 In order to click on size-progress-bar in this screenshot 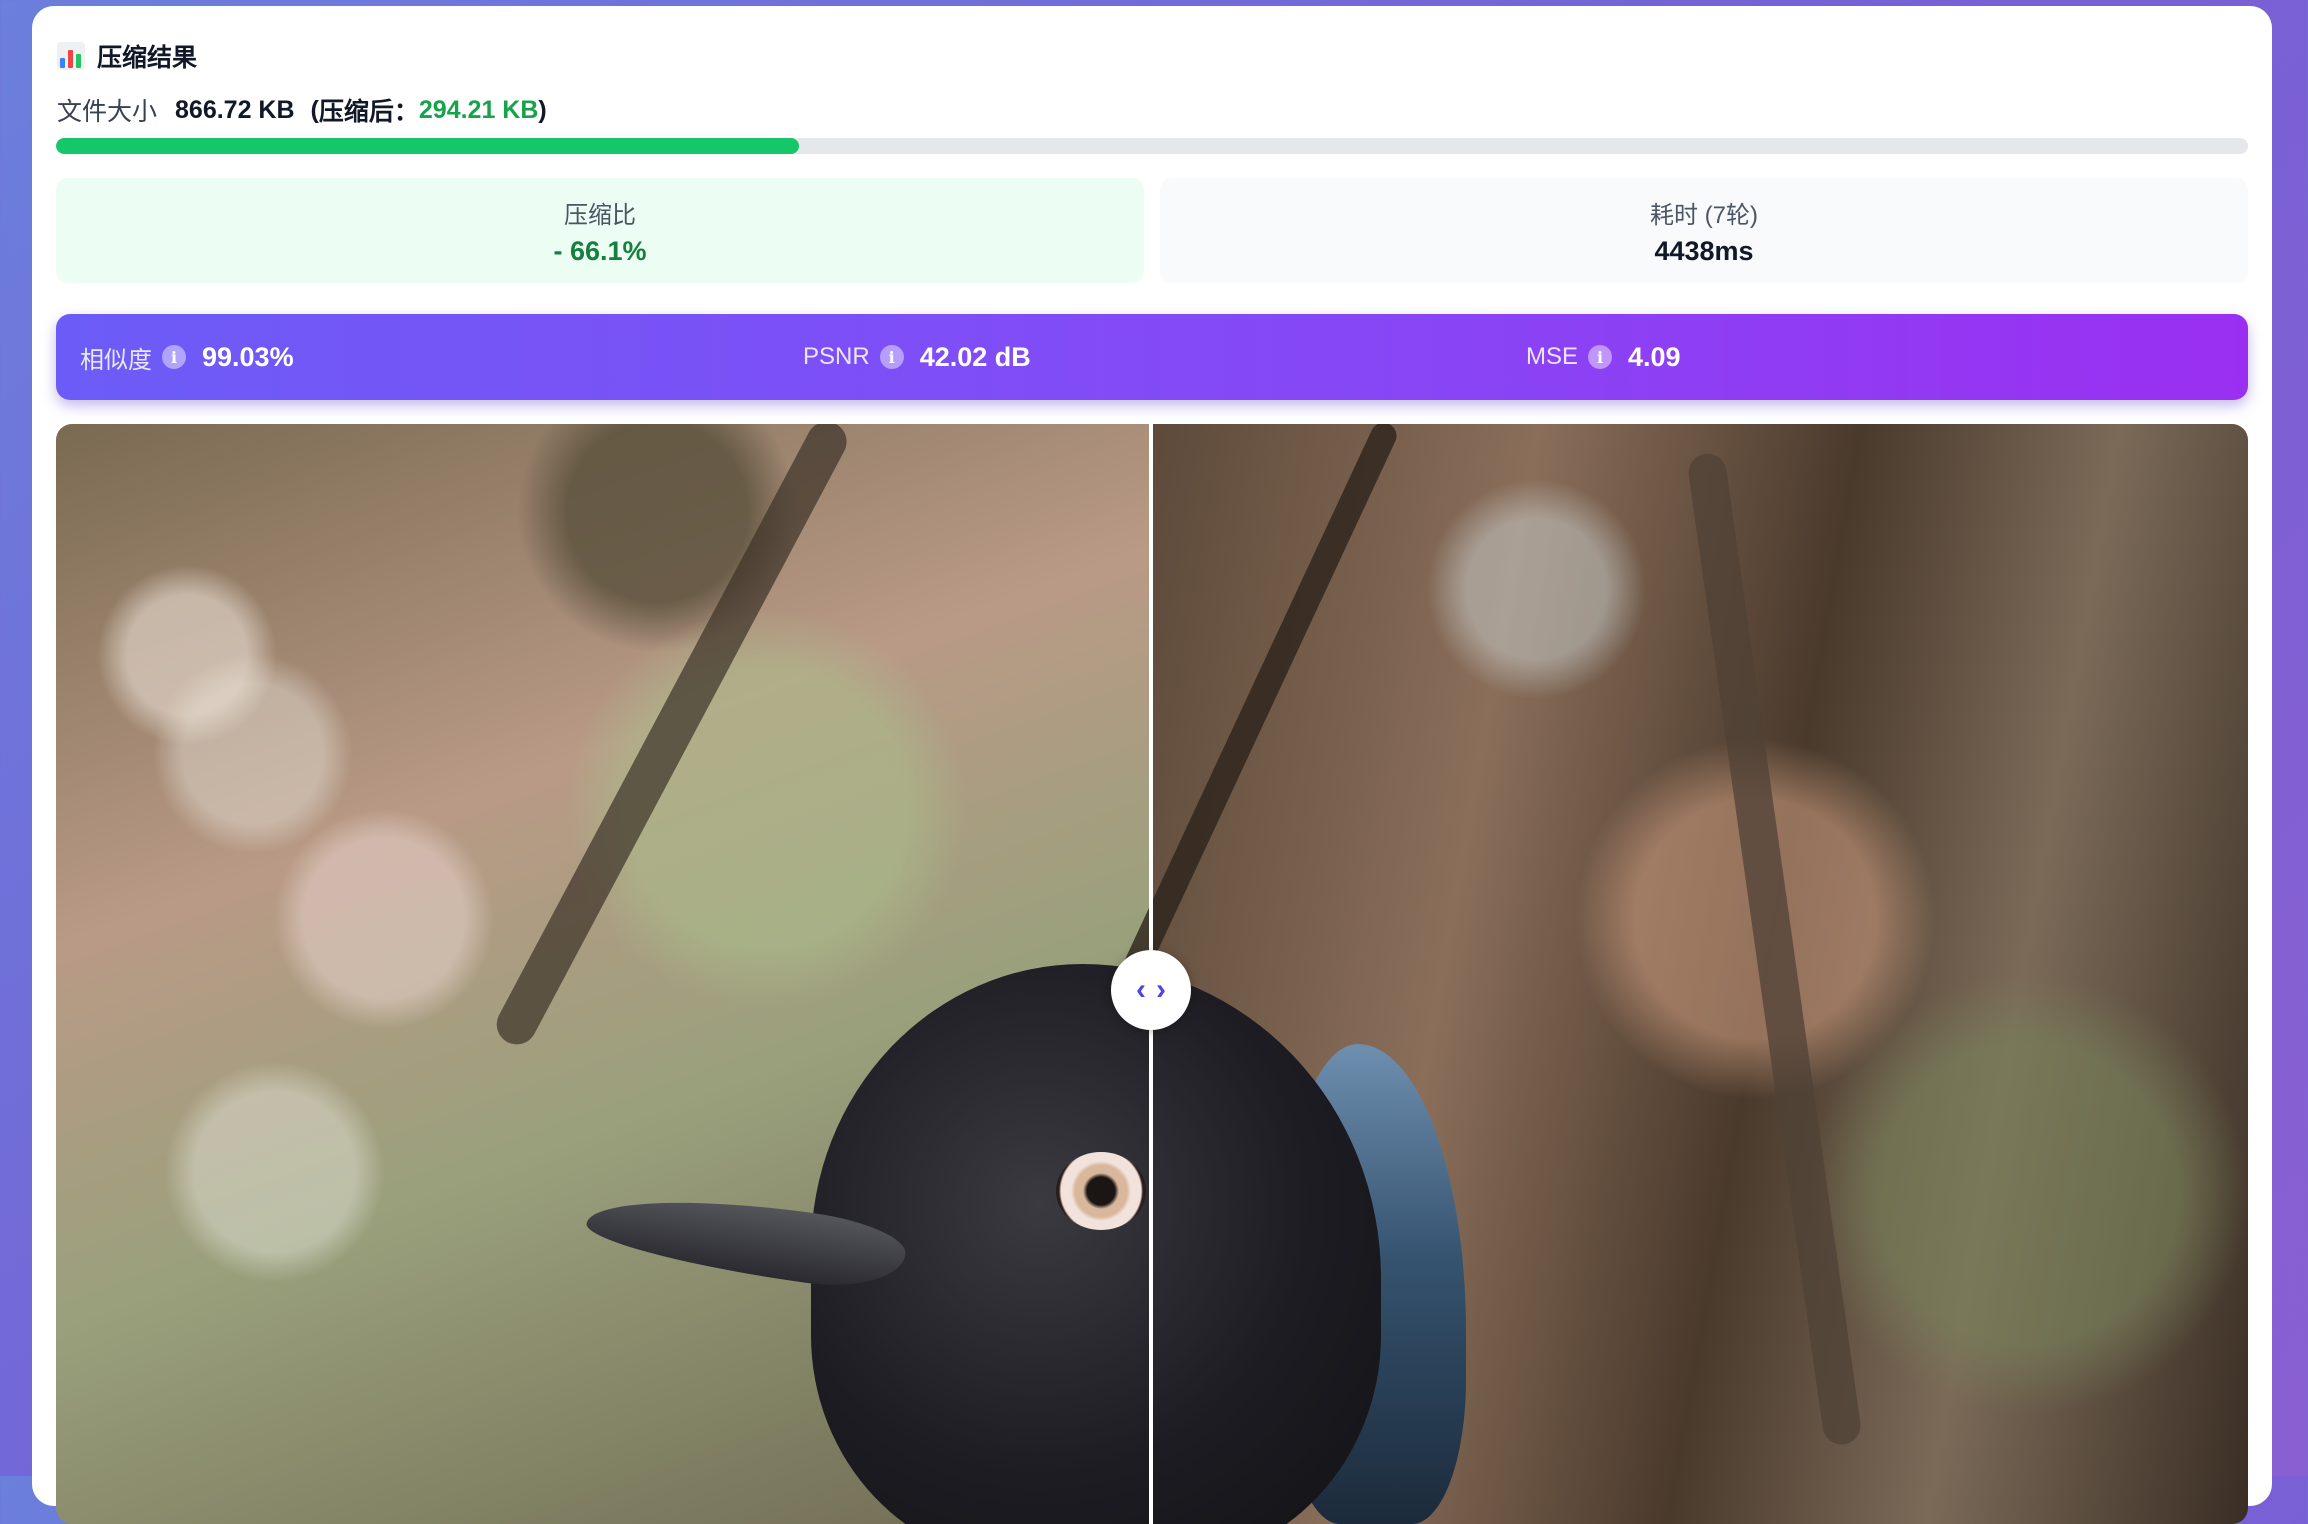, I will do `click(1152, 146)`.